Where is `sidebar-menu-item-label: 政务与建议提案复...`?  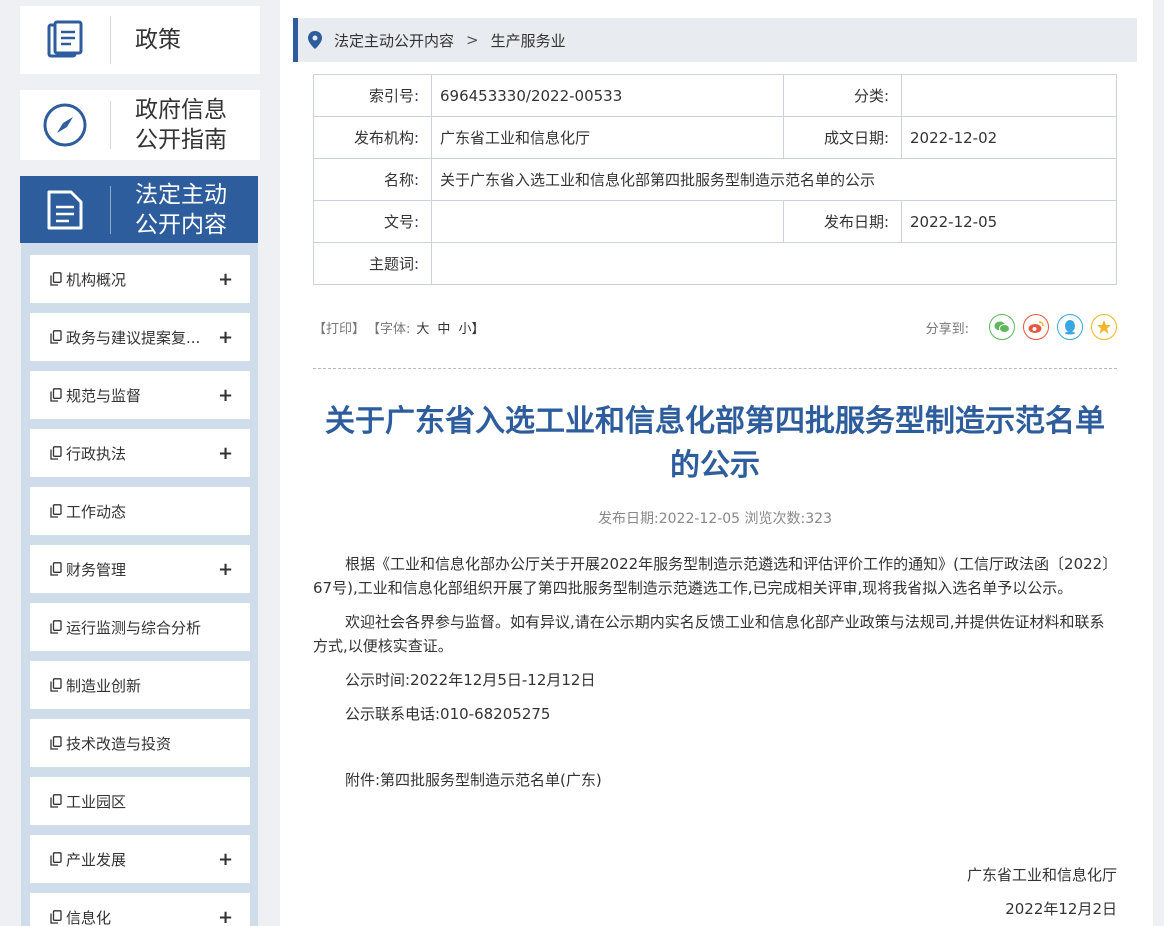
sidebar-menu-item-label: 政务与建议提案复... is located at coordinates (133, 337).